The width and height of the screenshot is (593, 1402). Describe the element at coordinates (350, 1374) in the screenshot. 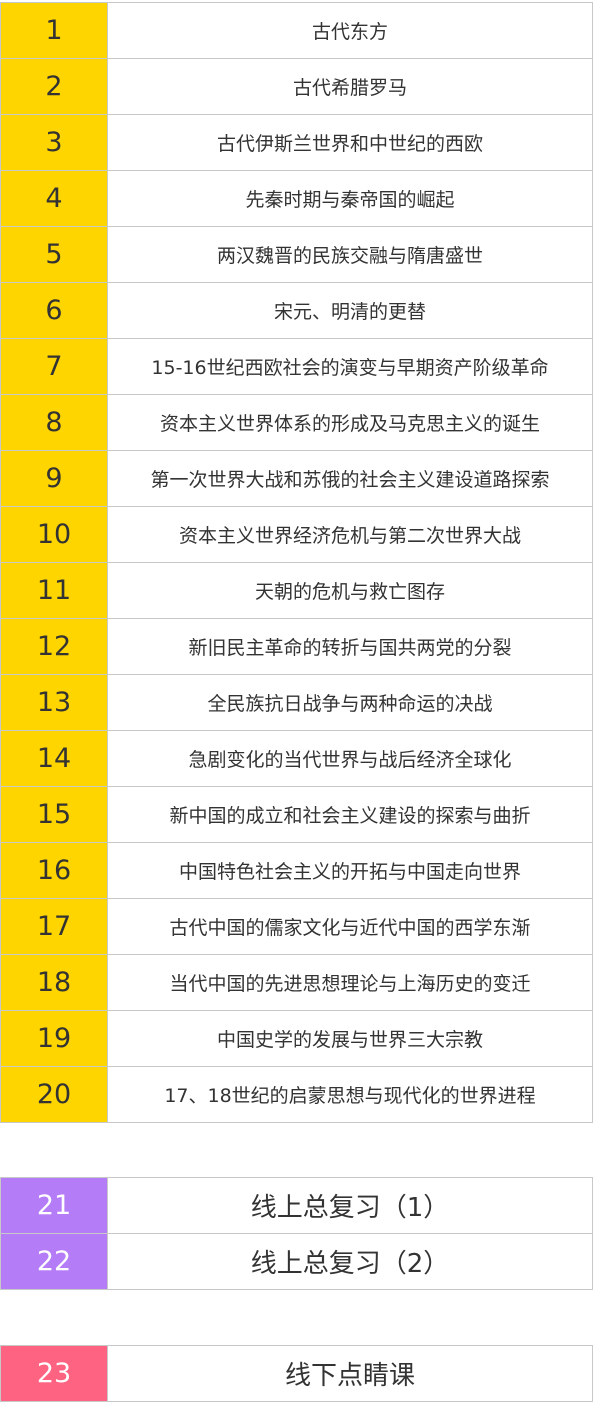

I see `lesson-title: 线下点睛课` at that location.